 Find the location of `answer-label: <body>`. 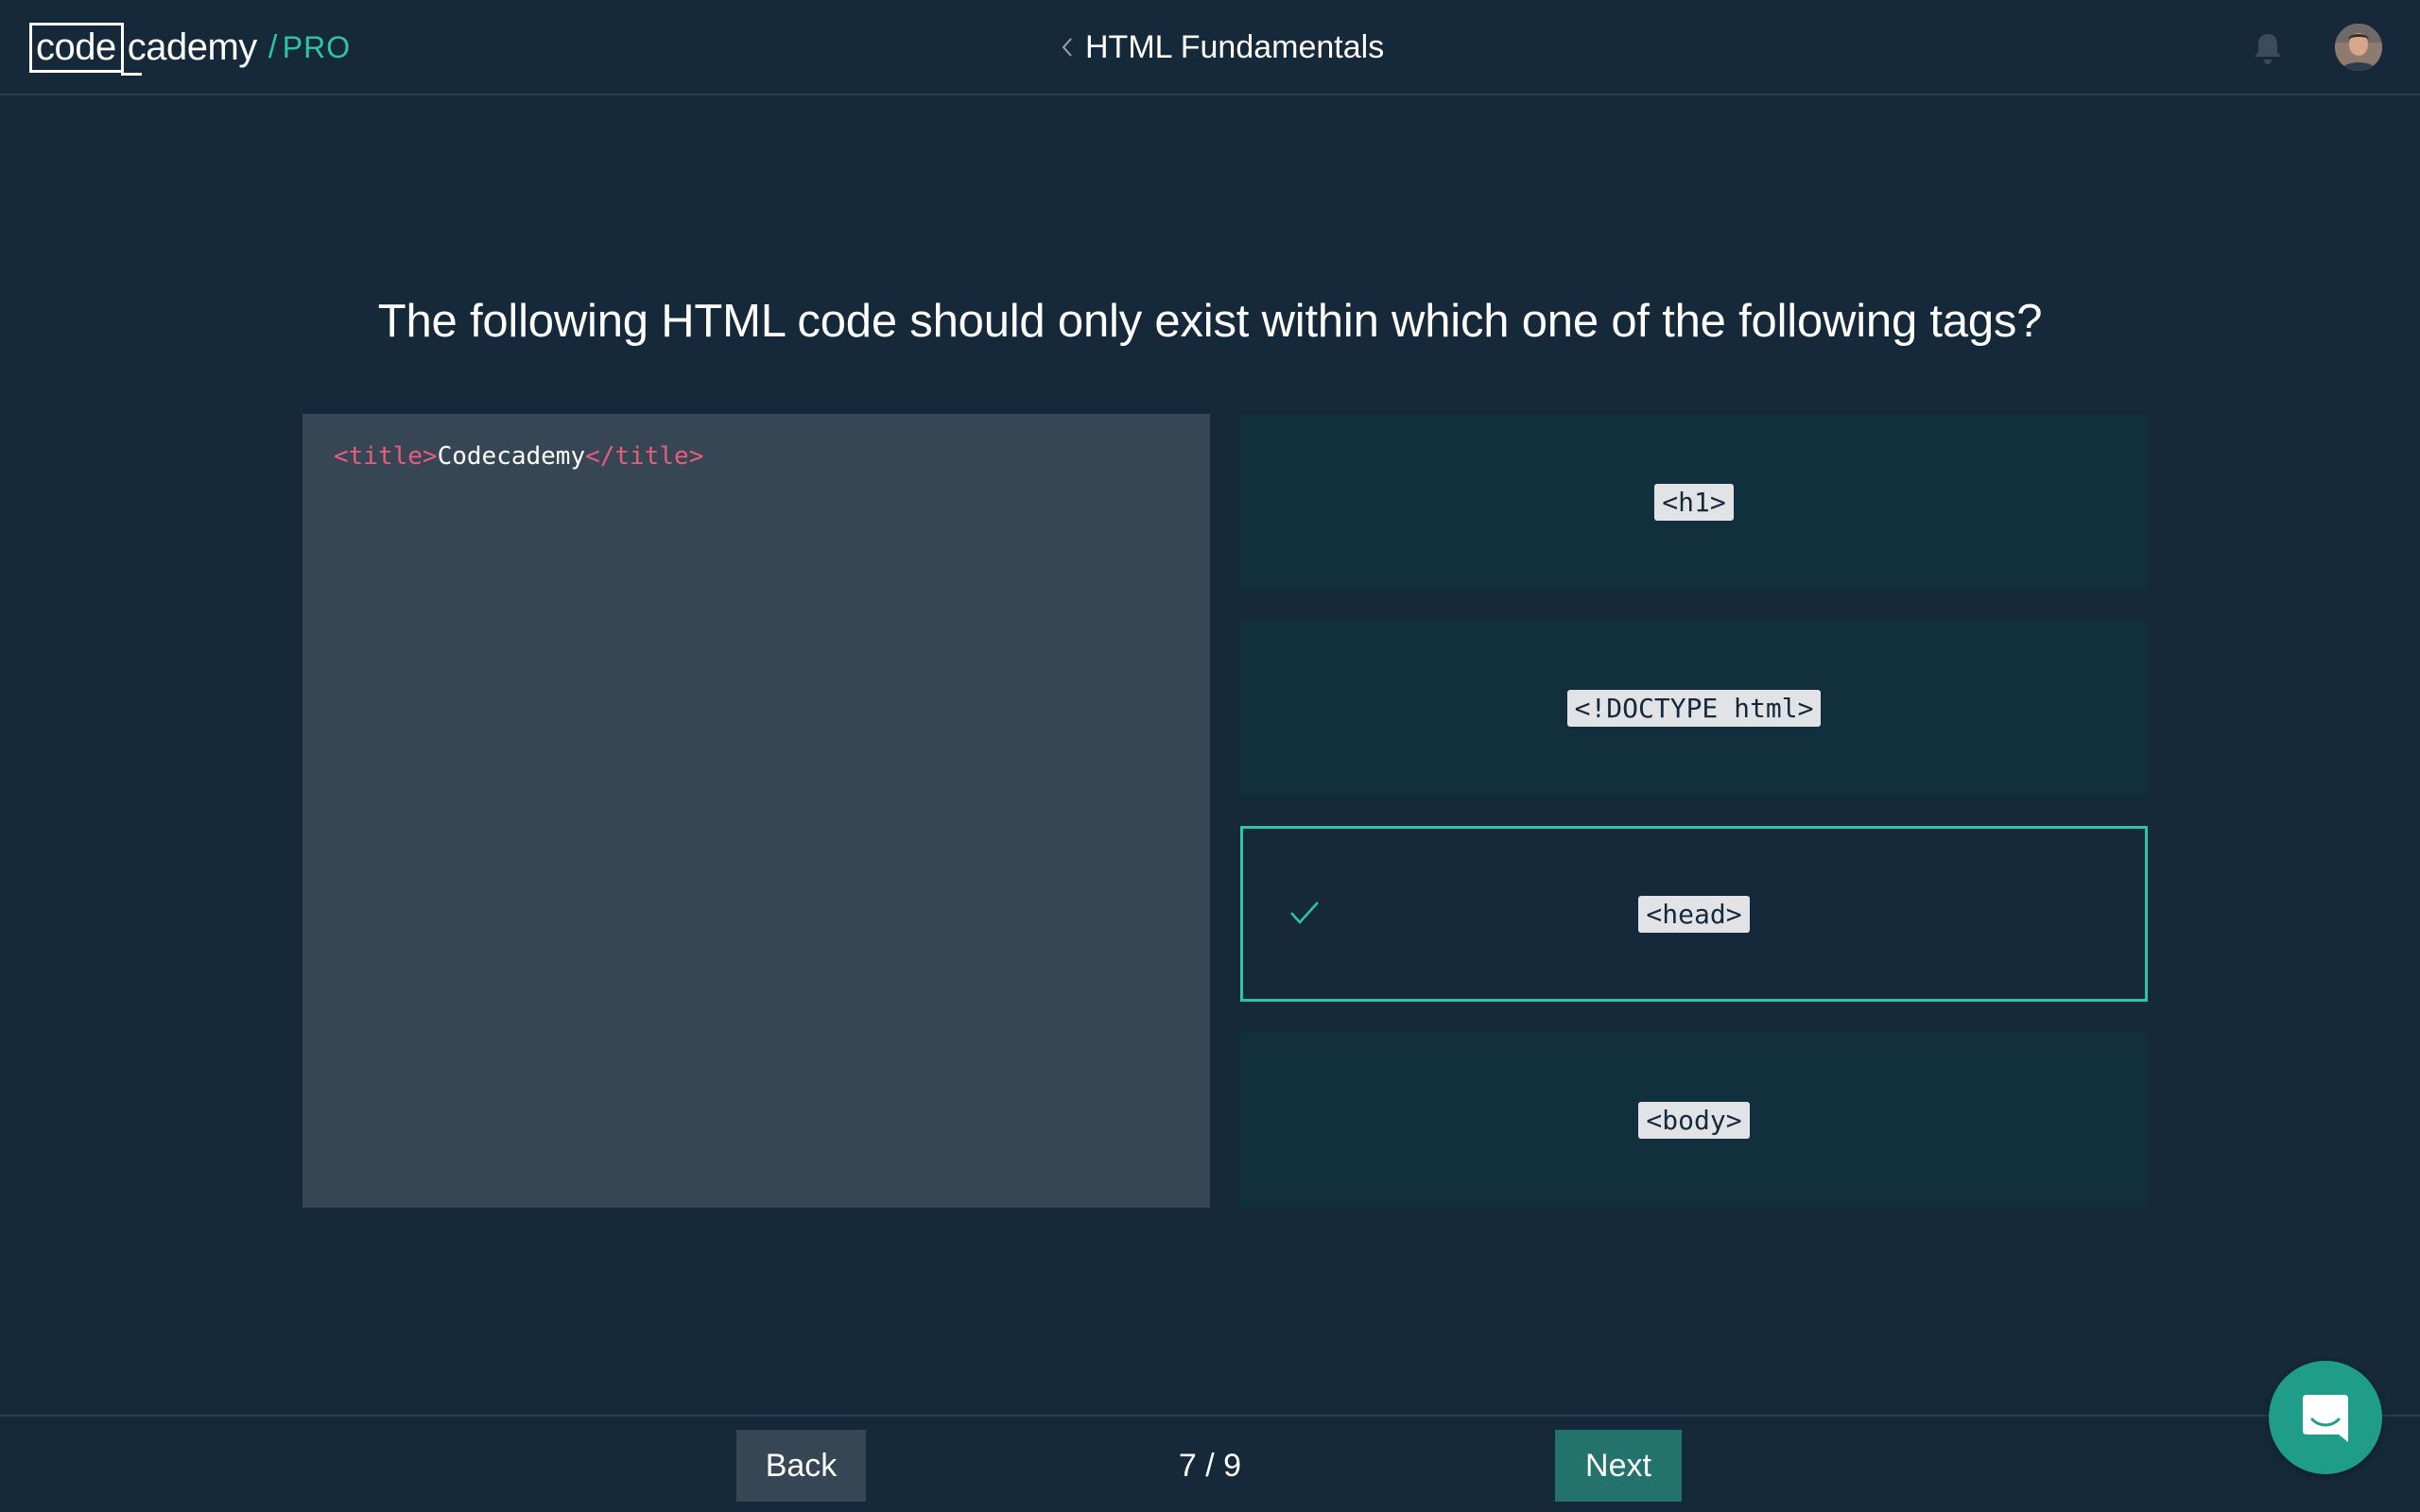

answer-label: <body> is located at coordinates (1694, 1120).